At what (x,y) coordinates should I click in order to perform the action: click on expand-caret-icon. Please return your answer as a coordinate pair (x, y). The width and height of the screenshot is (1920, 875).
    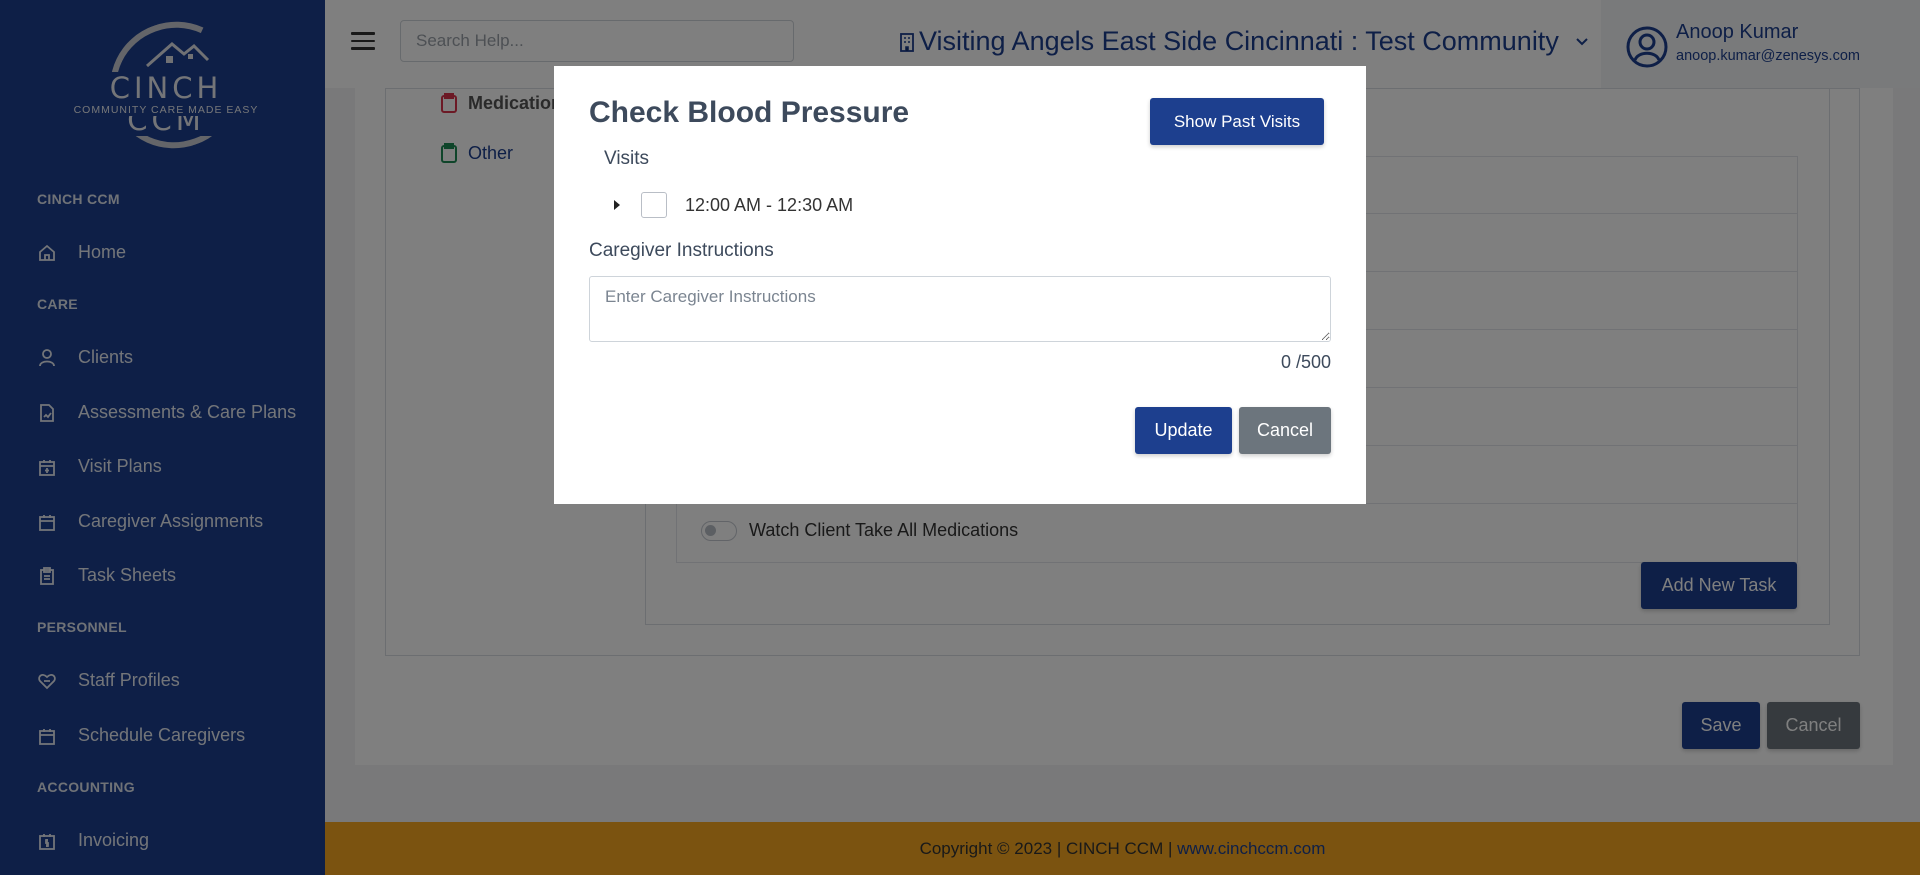
    Looking at the image, I should click on (617, 205).